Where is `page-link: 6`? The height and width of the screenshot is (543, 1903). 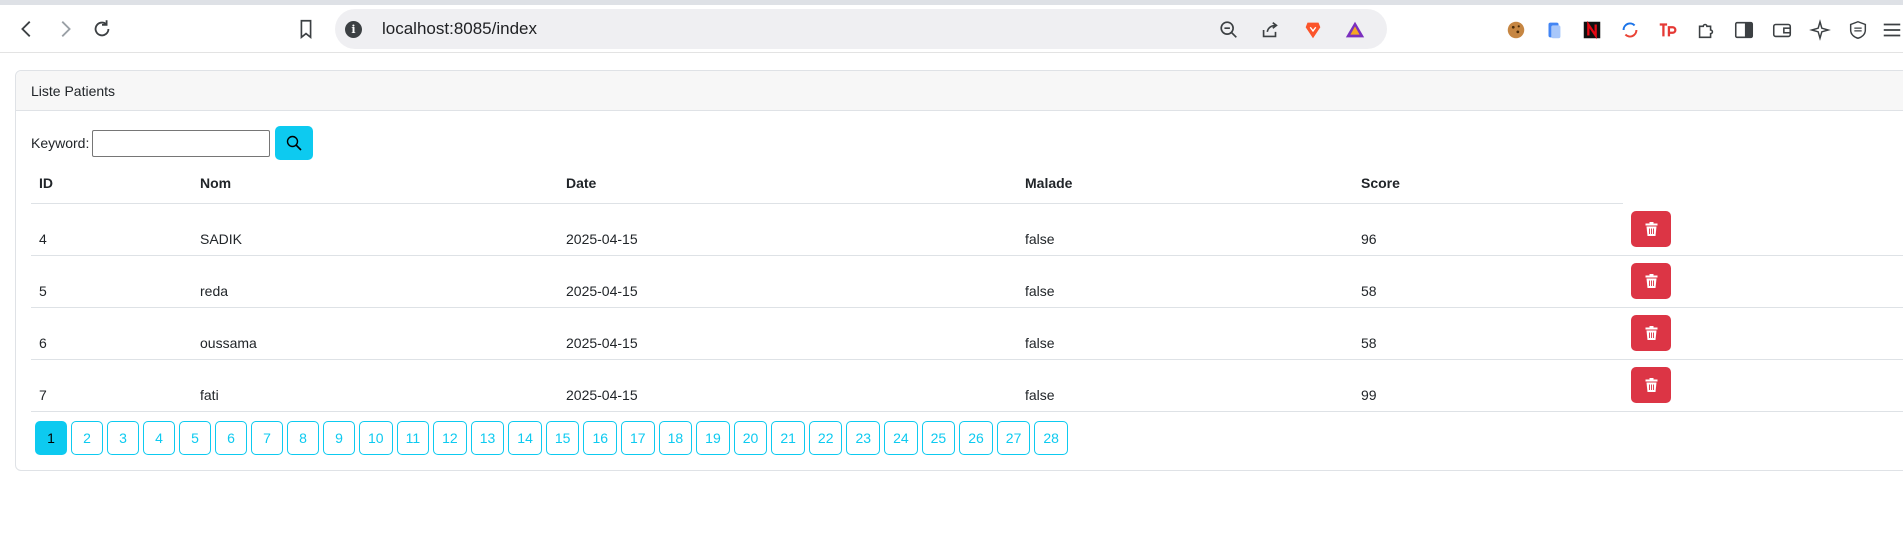
page-link: 6 is located at coordinates (231, 438).